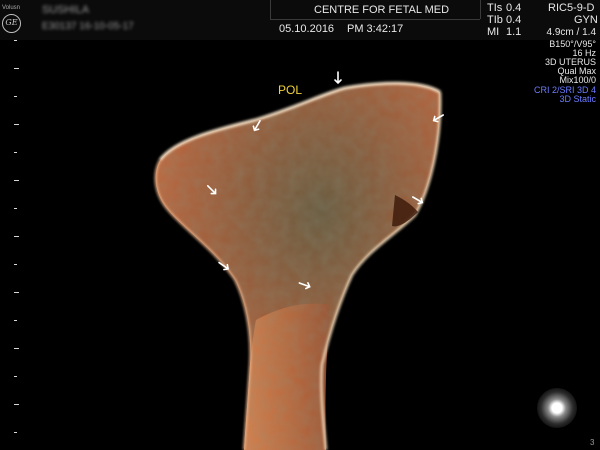  I want to click on arrow-icon, so click(338, 78).